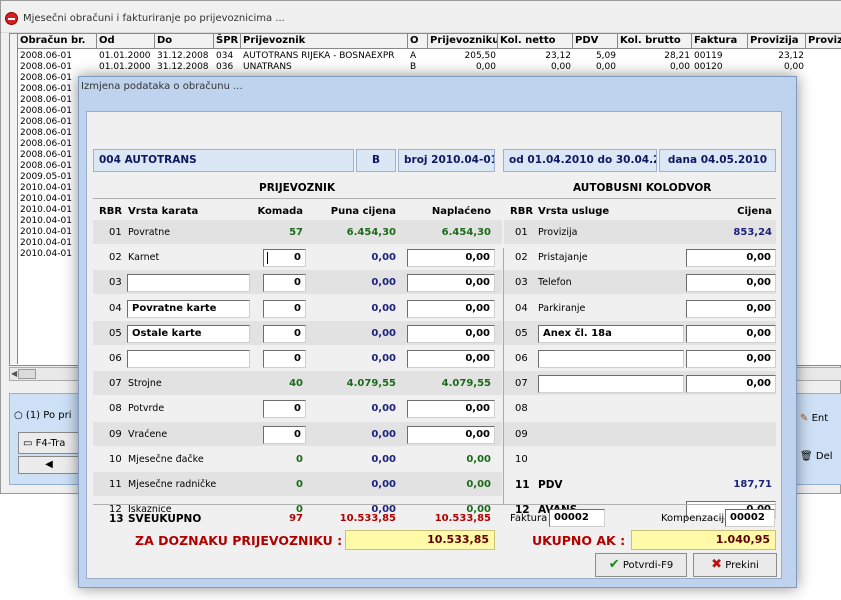  Describe the element at coordinates (577, 518) in the screenshot. I see `invoice-field: 00002` at that location.